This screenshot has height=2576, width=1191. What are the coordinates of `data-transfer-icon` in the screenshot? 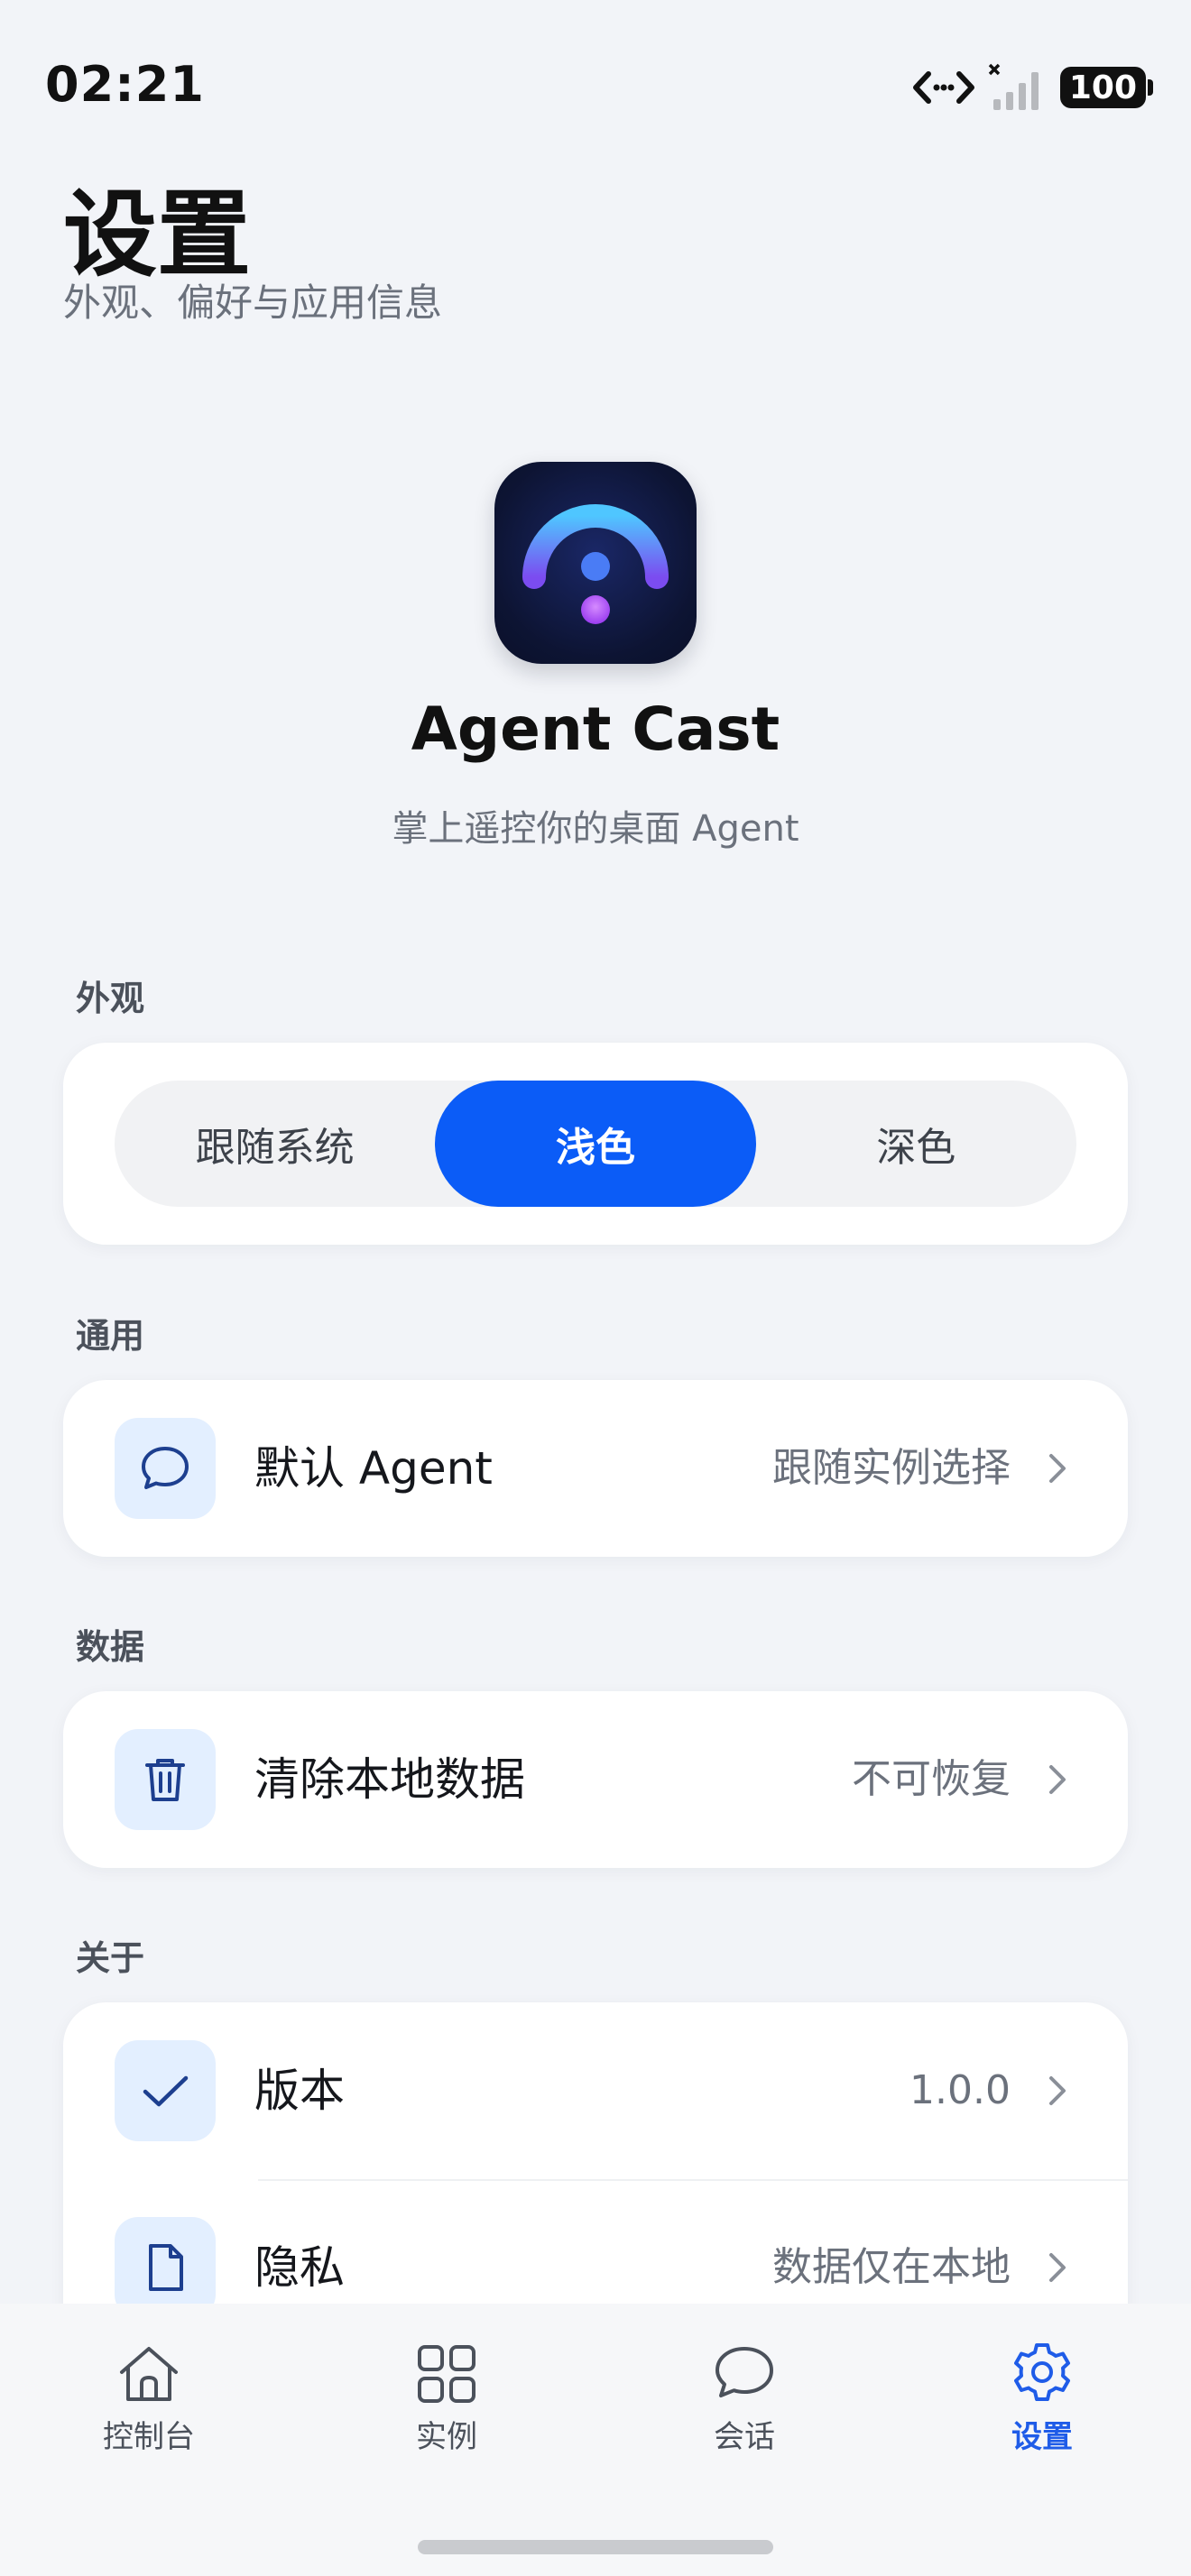 It's located at (943, 87).